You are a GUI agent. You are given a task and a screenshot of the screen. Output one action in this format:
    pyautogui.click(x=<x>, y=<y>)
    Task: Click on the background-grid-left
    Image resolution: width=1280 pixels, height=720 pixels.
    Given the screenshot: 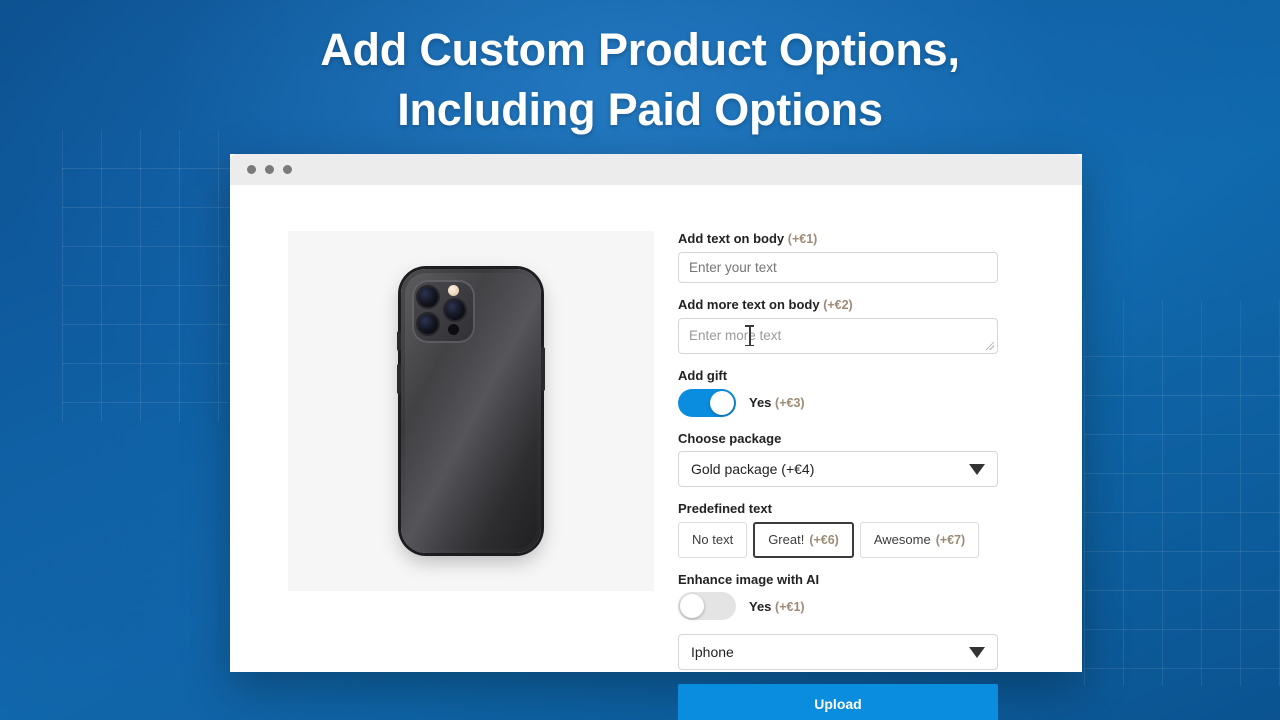 What is the action you would take?
    pyautogui.click(x=150, y=295)
    